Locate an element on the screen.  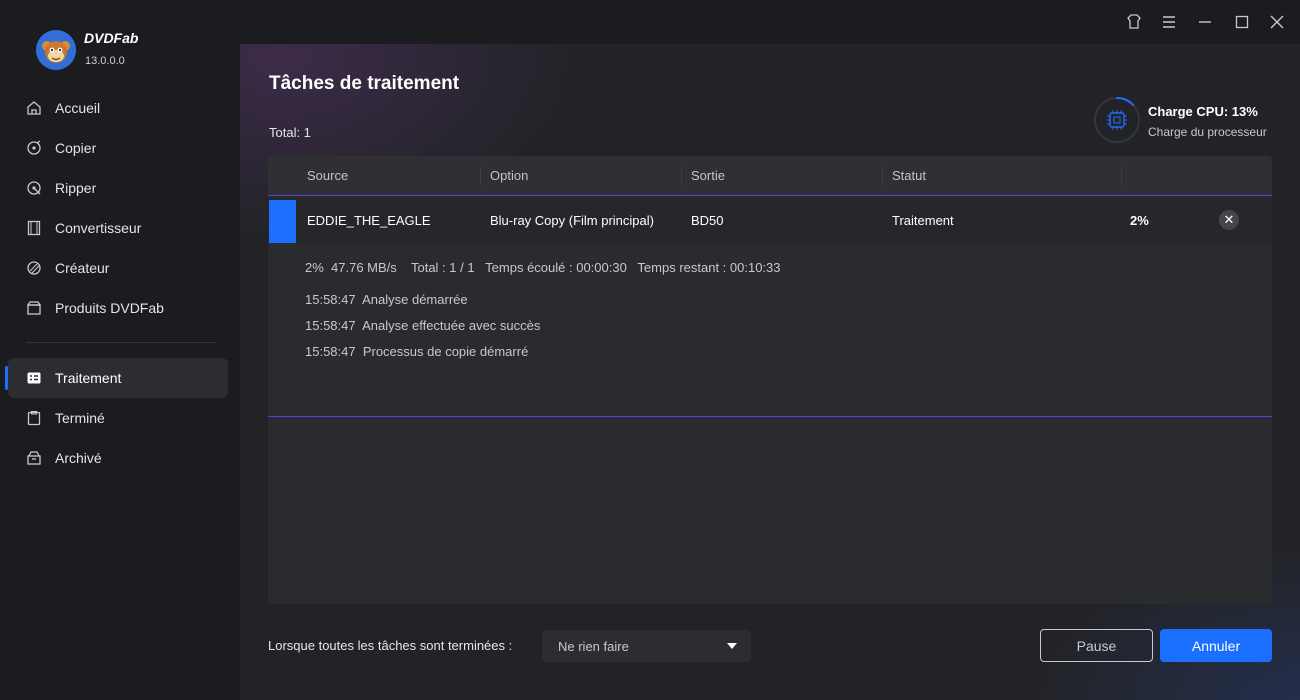
menu-icon is located at coordinates (1169, 22).